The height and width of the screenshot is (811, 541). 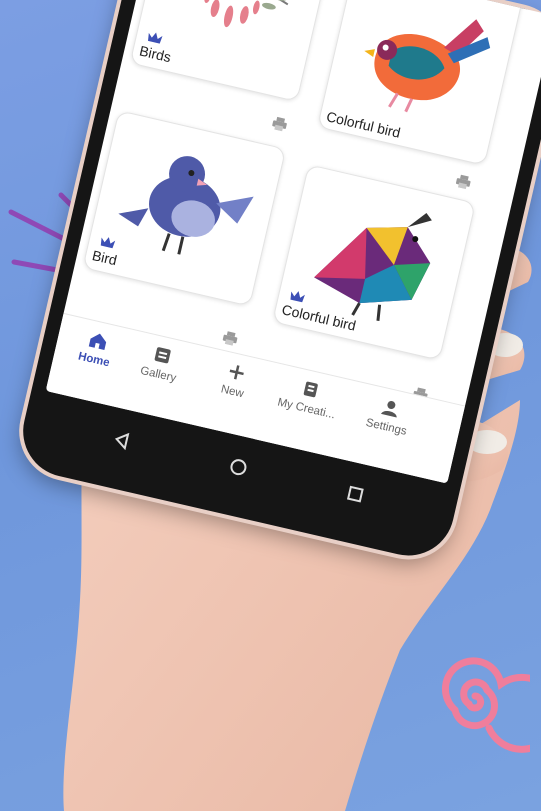 I want to click on tab-new: New, so click(x=235, y=380).